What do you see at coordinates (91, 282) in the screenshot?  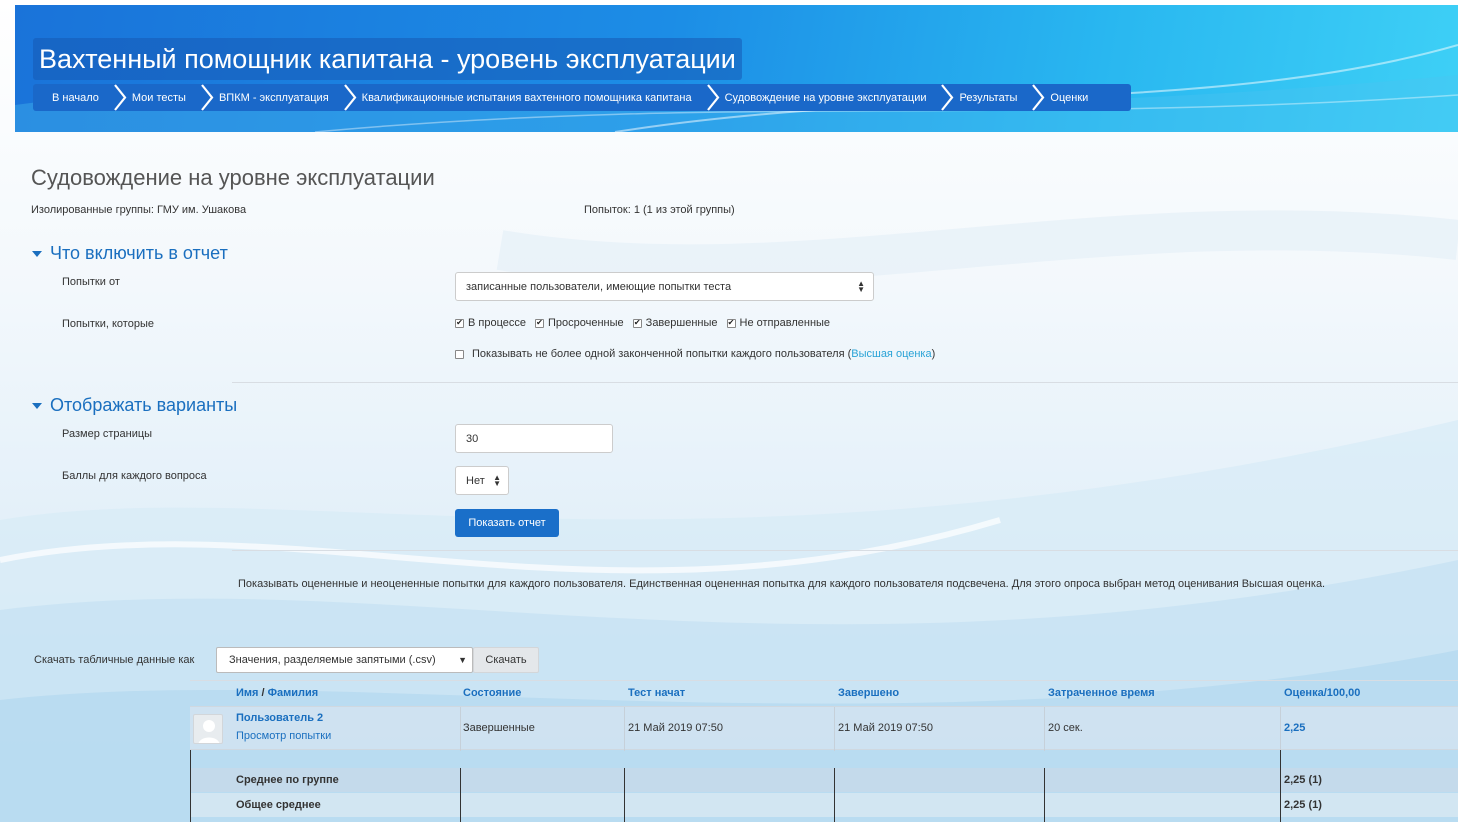 I see `attempts-from-label: Попытки от` at bounding box center [91, 282].